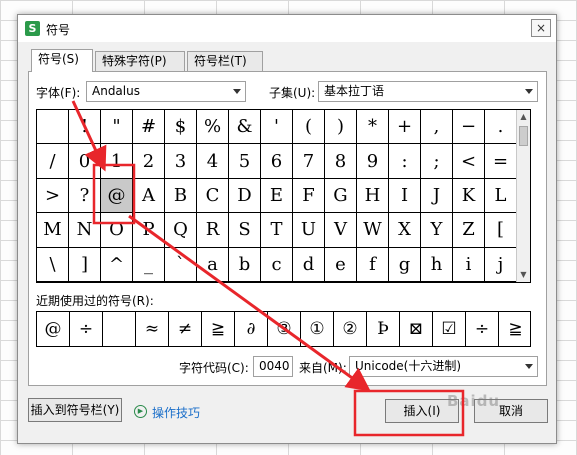  Describe the element at coordinates (119, 329) in the screenshot. I see `recent-symbol-cell` at that location.